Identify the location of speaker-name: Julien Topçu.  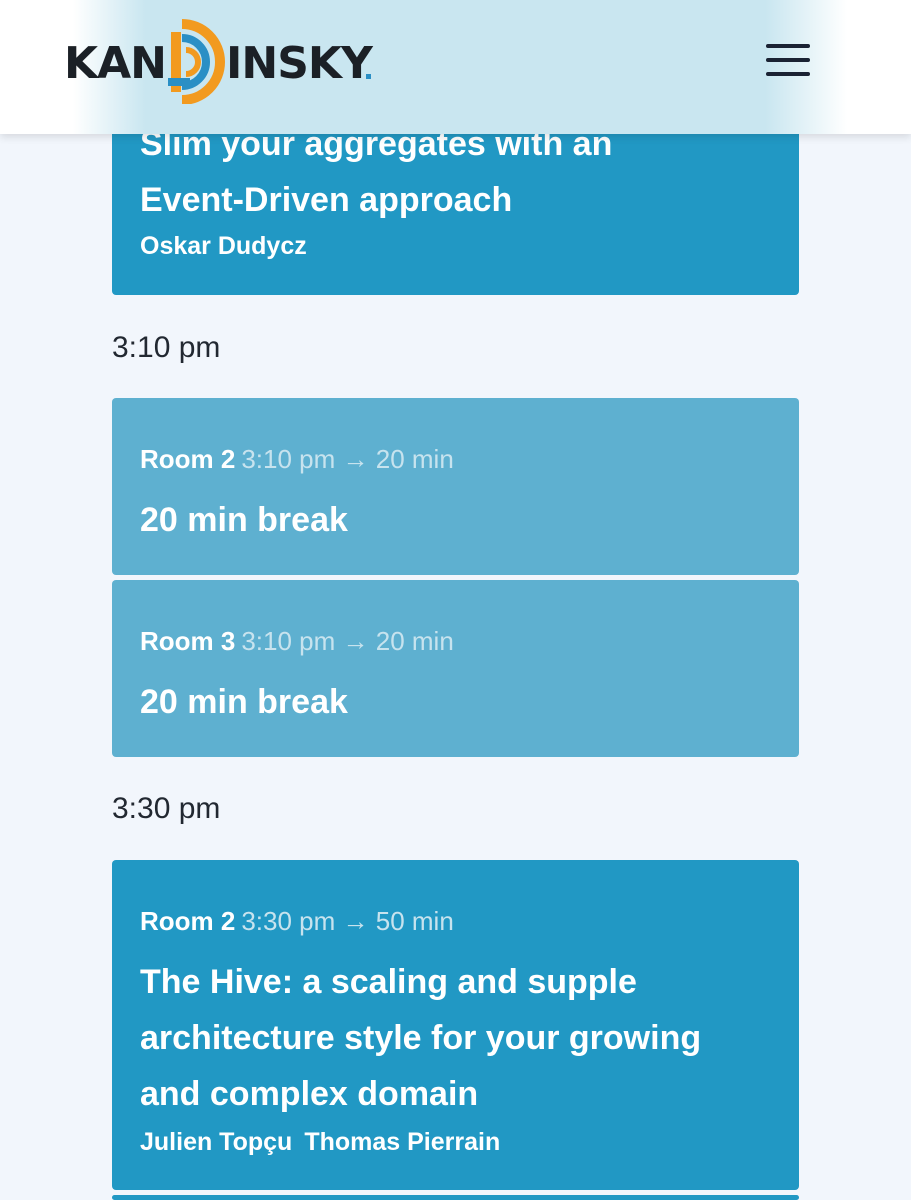
(216, 1142).